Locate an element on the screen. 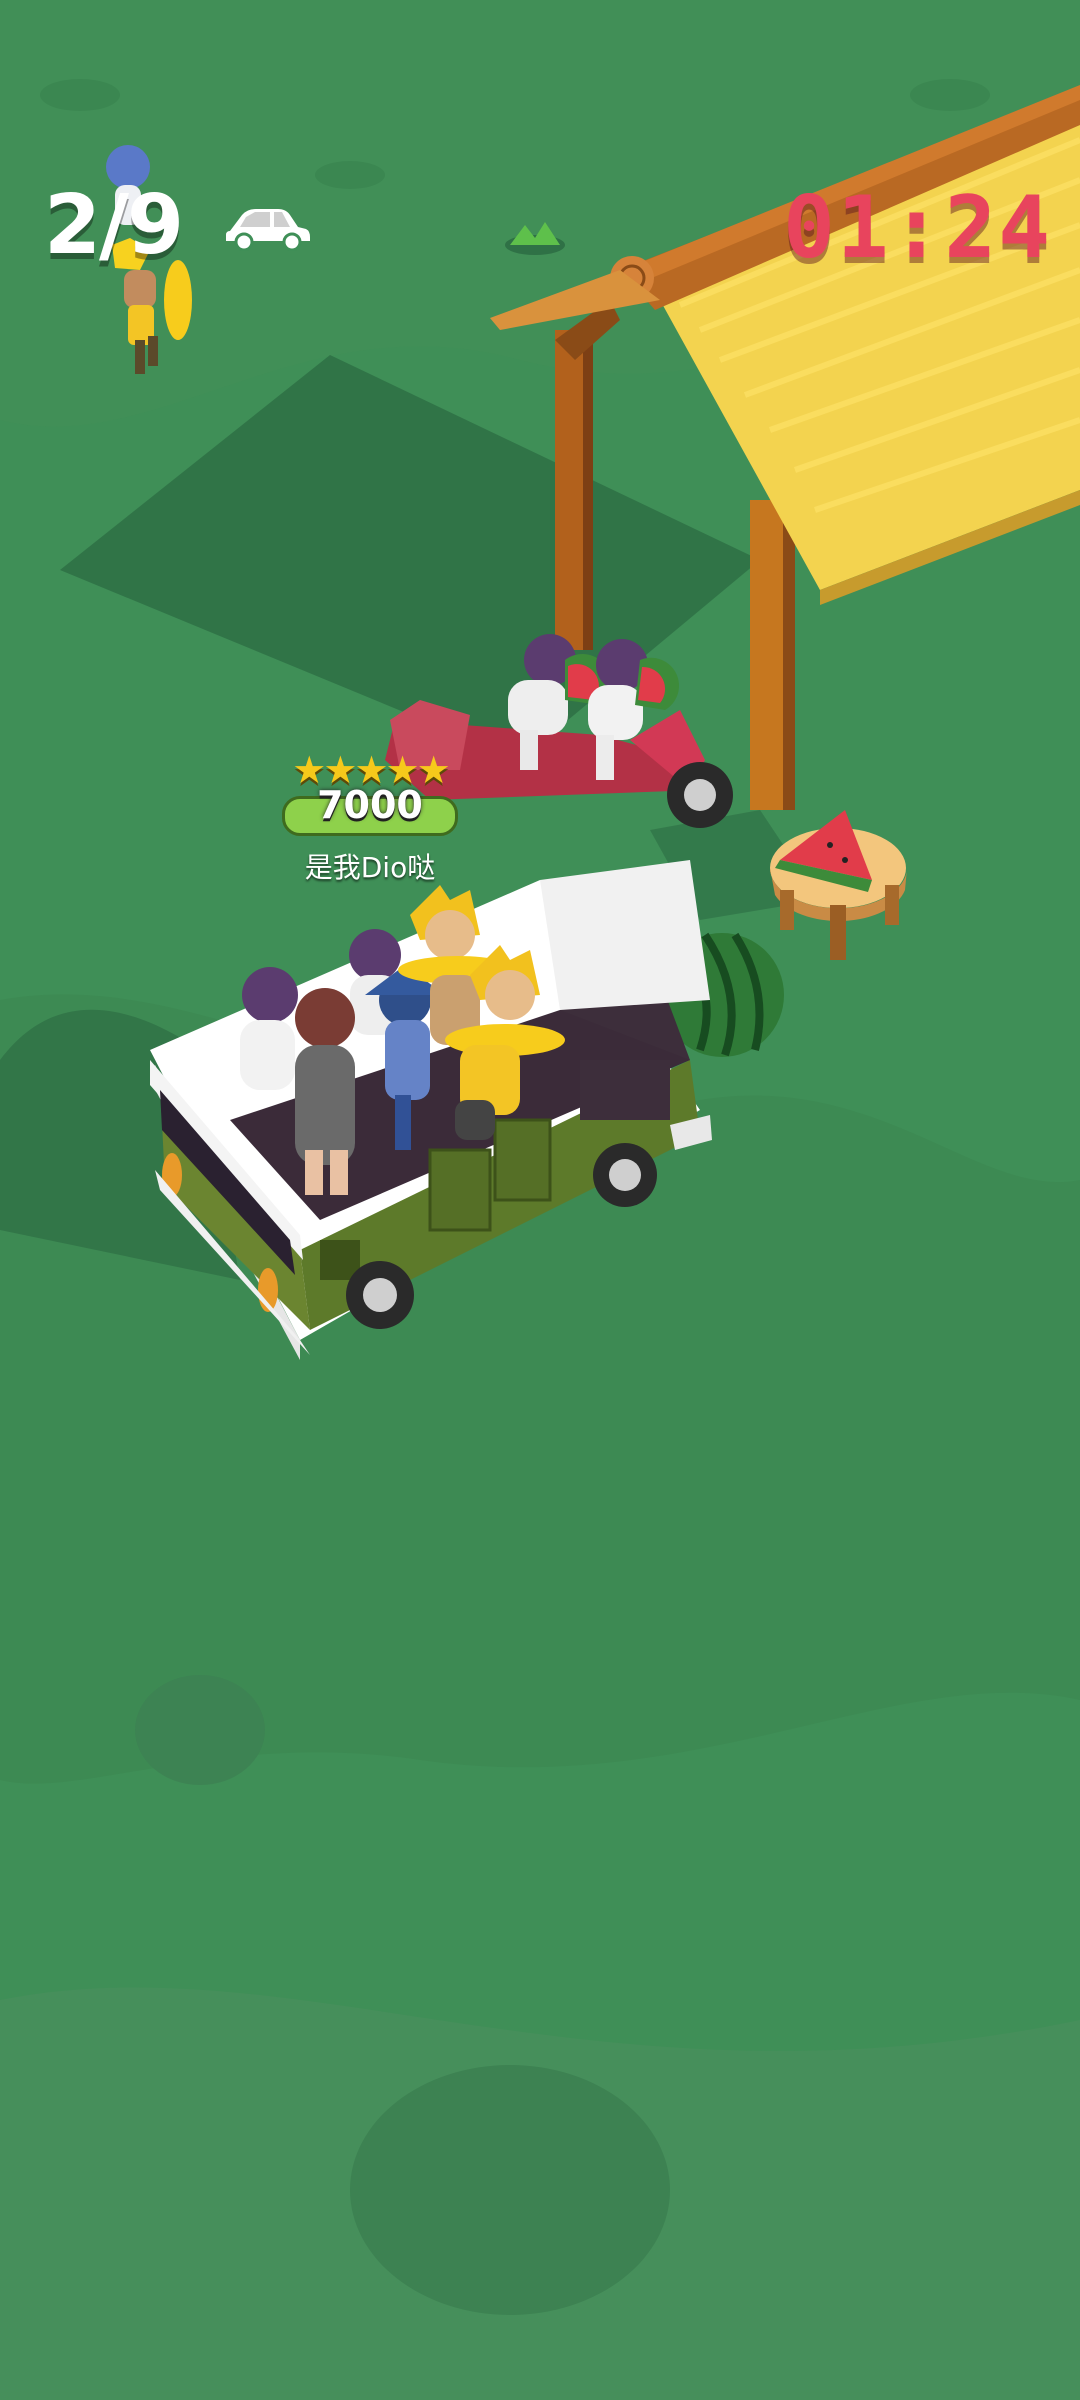 Image resolution: width=1080 pixels, height=2400 pixels. player-tag: ★★★★★ 7000 是我Dio哒 is located at coordinates (370, 817).